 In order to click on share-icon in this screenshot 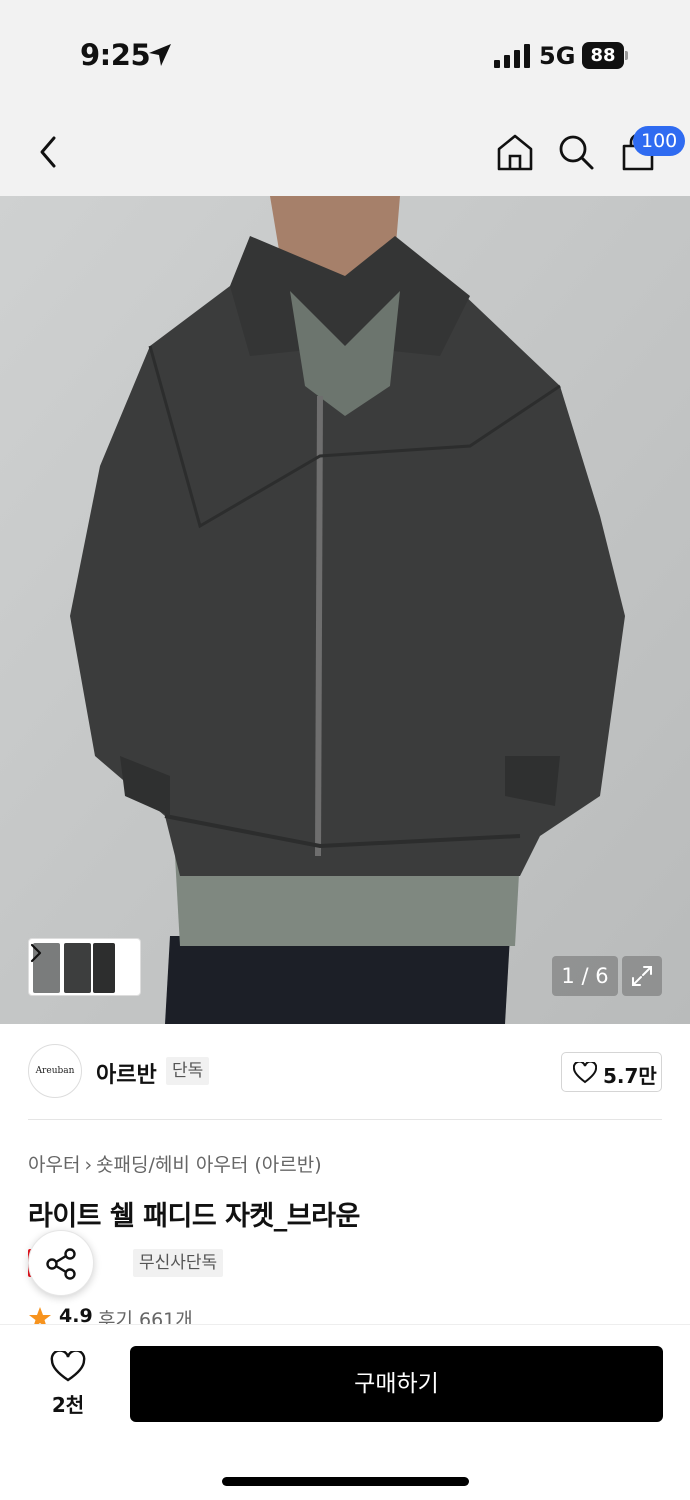, I will do `click(61, 1264)`.